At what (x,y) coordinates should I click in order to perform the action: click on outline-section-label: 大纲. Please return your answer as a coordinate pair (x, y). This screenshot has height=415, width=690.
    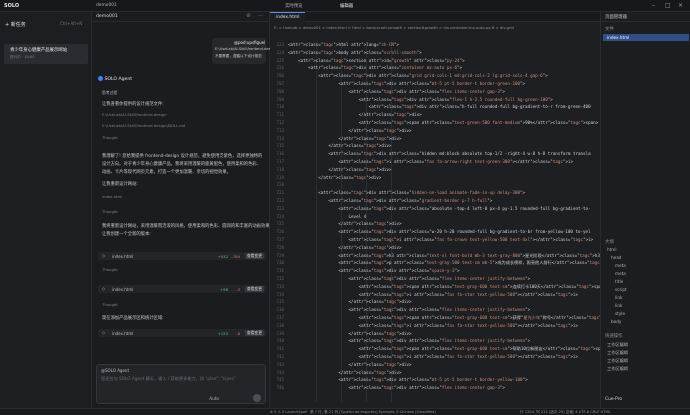
    Looking at the image, I should click on (609, 242).